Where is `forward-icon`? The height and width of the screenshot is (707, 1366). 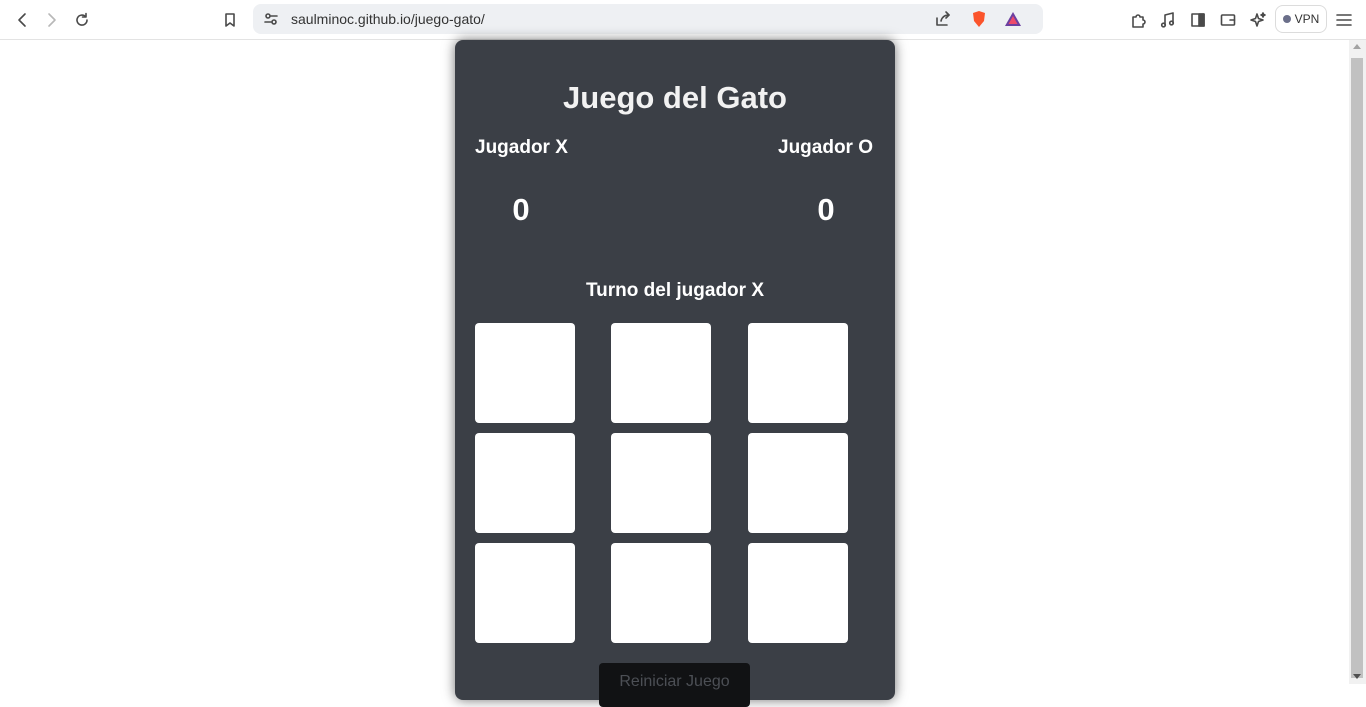 forward-icon is located at coordinates (52, 20).